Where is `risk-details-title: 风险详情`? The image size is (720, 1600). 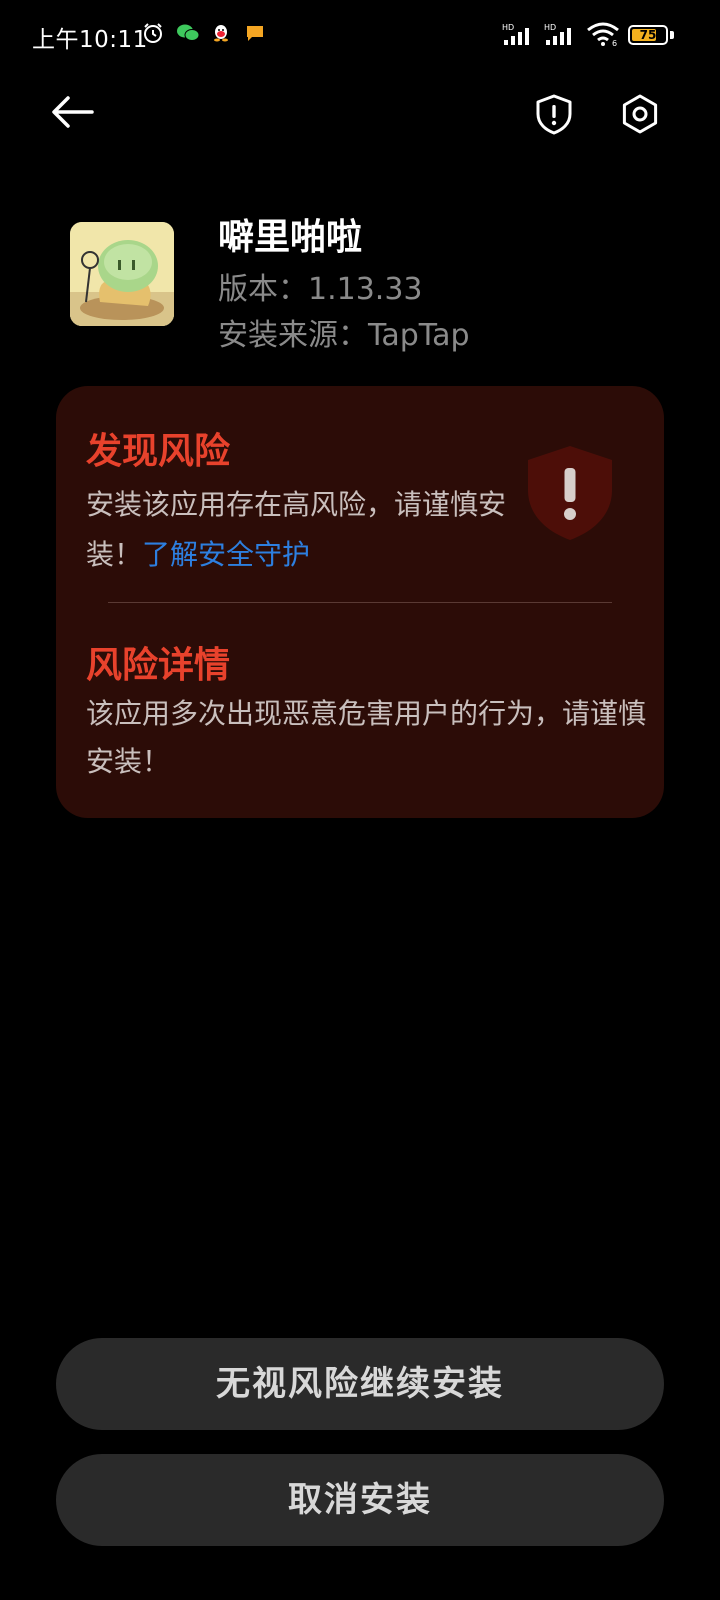 risk-details-title: 风险详情 is located at coordinates (158, 665).